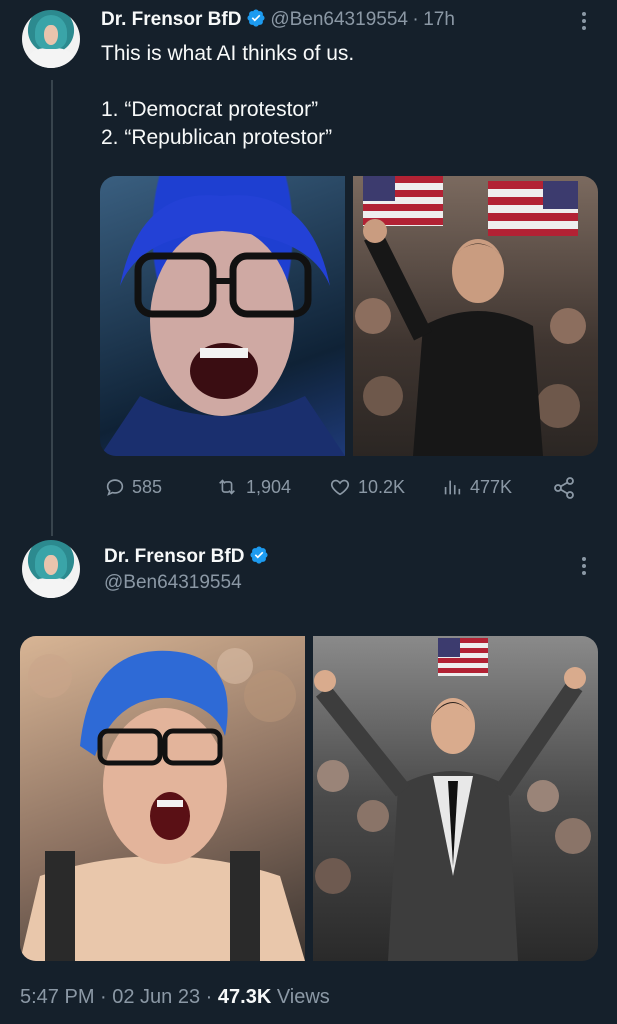 This screenshot has height=1024, width=617. What do you see at coordinates (452, 487) in the screenshot?
I see `analytics-icon` at bounding box center [452, 487].